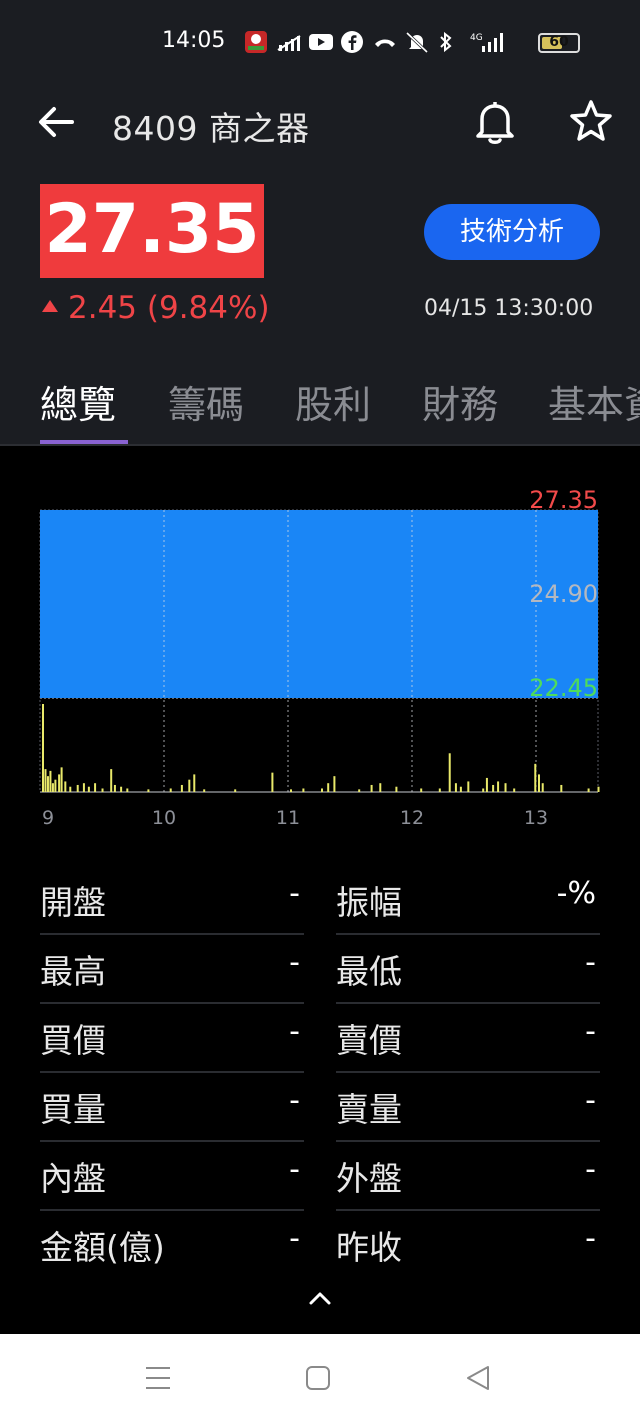  What do you see at coordinates (563, 688) in the screenshot?
I see `y-axis-label: 22.45` at bounding box center [563, 688].